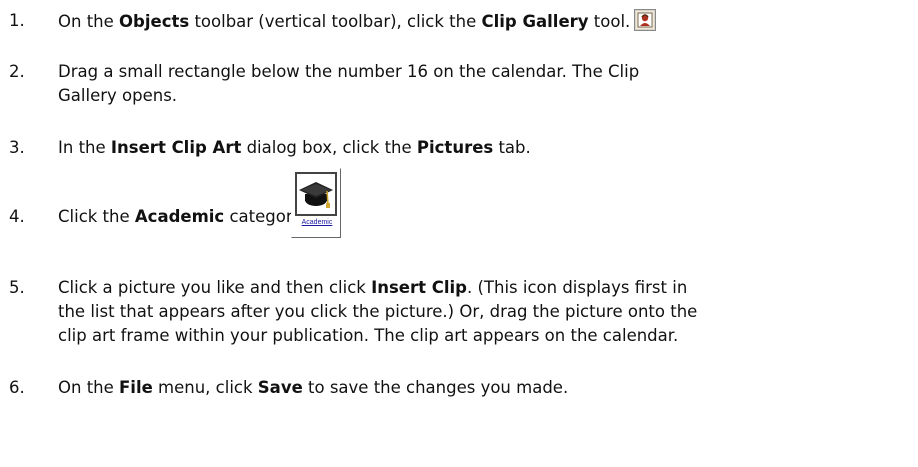 This screenshot has height=467, width=918. Describe the element at coordinates (17, 71) in the screenshot. I see `step-number: 2.` at that location.